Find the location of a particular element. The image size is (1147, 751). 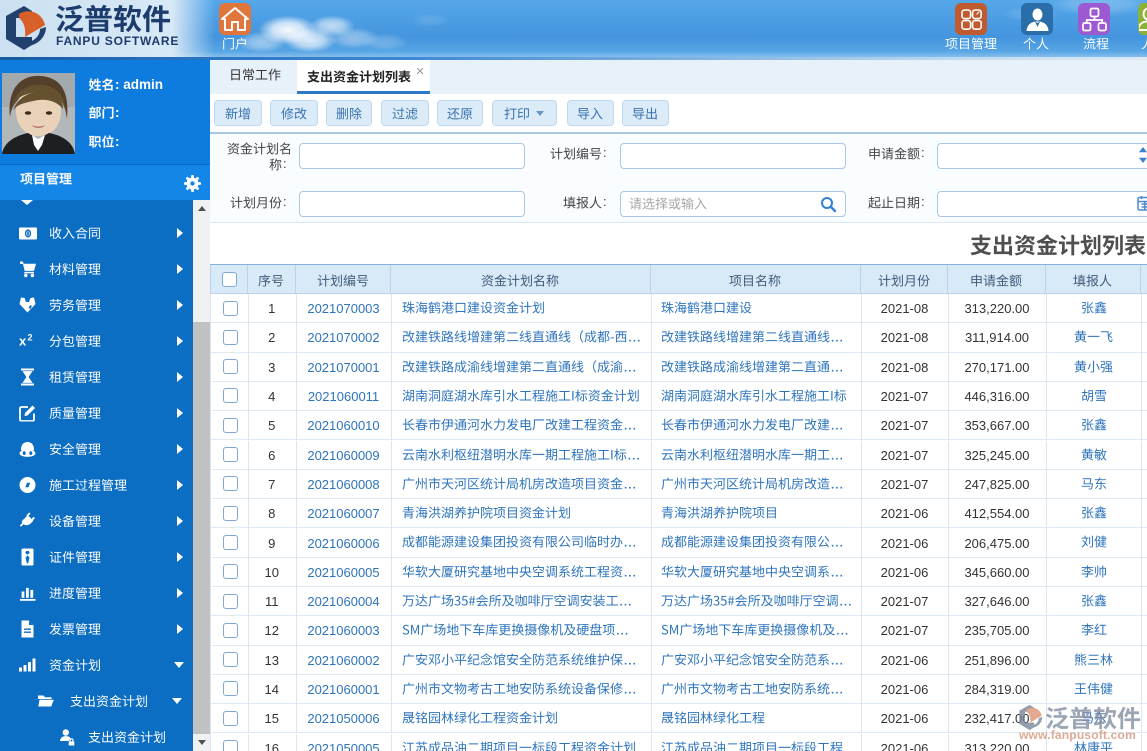

svg-text: 2 is located at coordinates (30, 338).